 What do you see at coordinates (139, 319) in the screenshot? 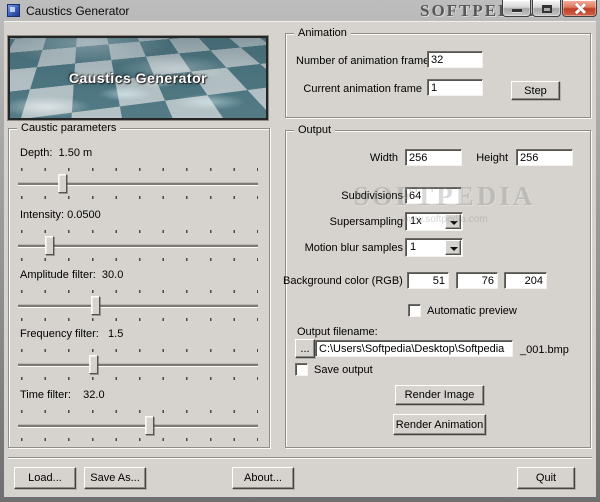
I see `amplitude-ticks-bottom` at bounding box center [139, 319].